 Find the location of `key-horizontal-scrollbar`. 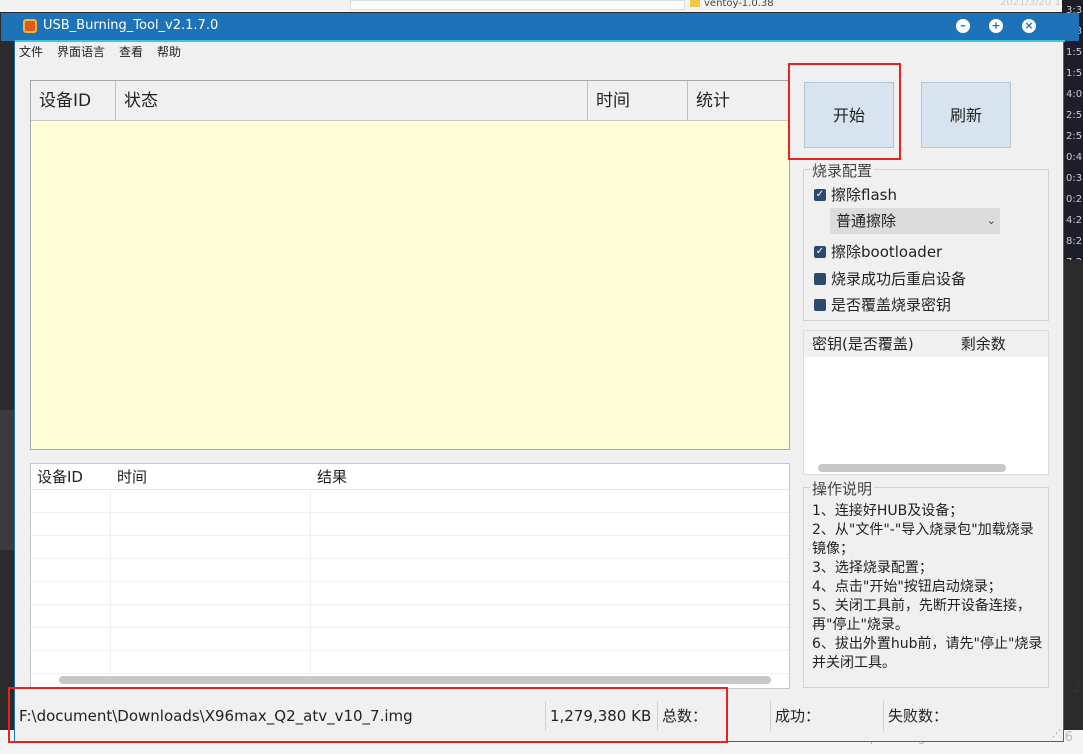

key-horizontal-scrollbar is located at coordinates (912, 468).